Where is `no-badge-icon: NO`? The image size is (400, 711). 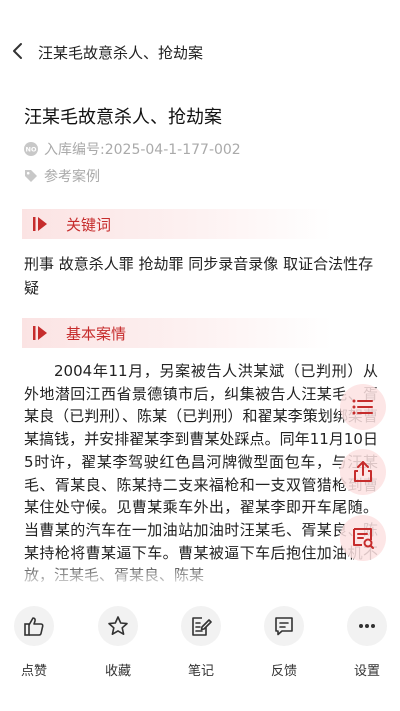 no-badge-icon: NO is located at coordinates (31, 149).